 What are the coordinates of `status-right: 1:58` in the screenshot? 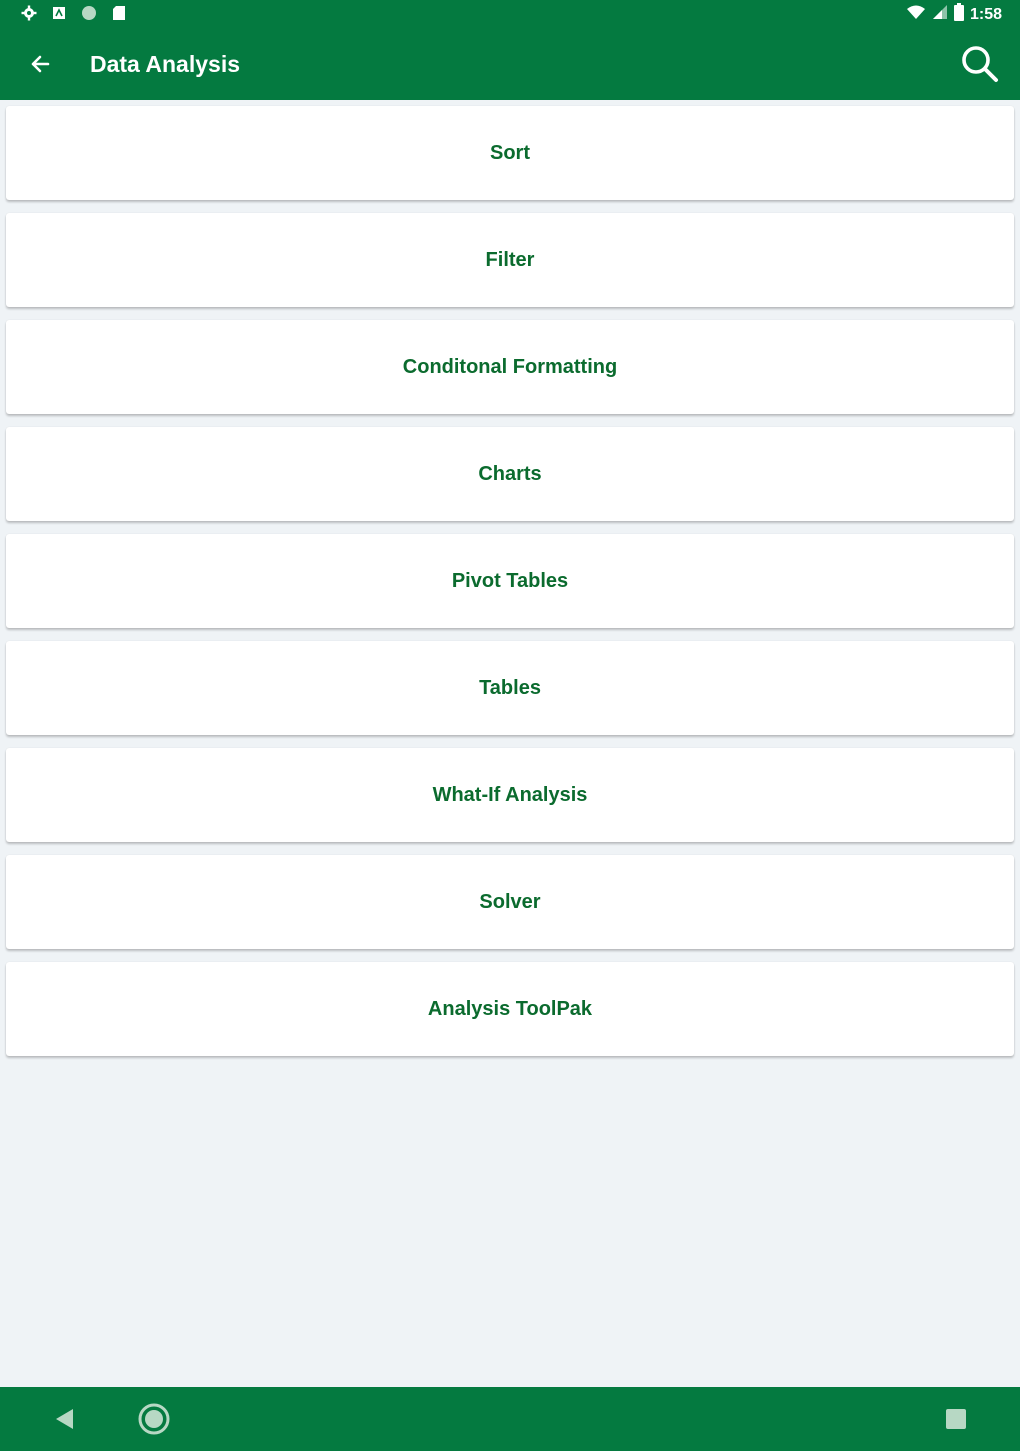 It's located at (954, 14).